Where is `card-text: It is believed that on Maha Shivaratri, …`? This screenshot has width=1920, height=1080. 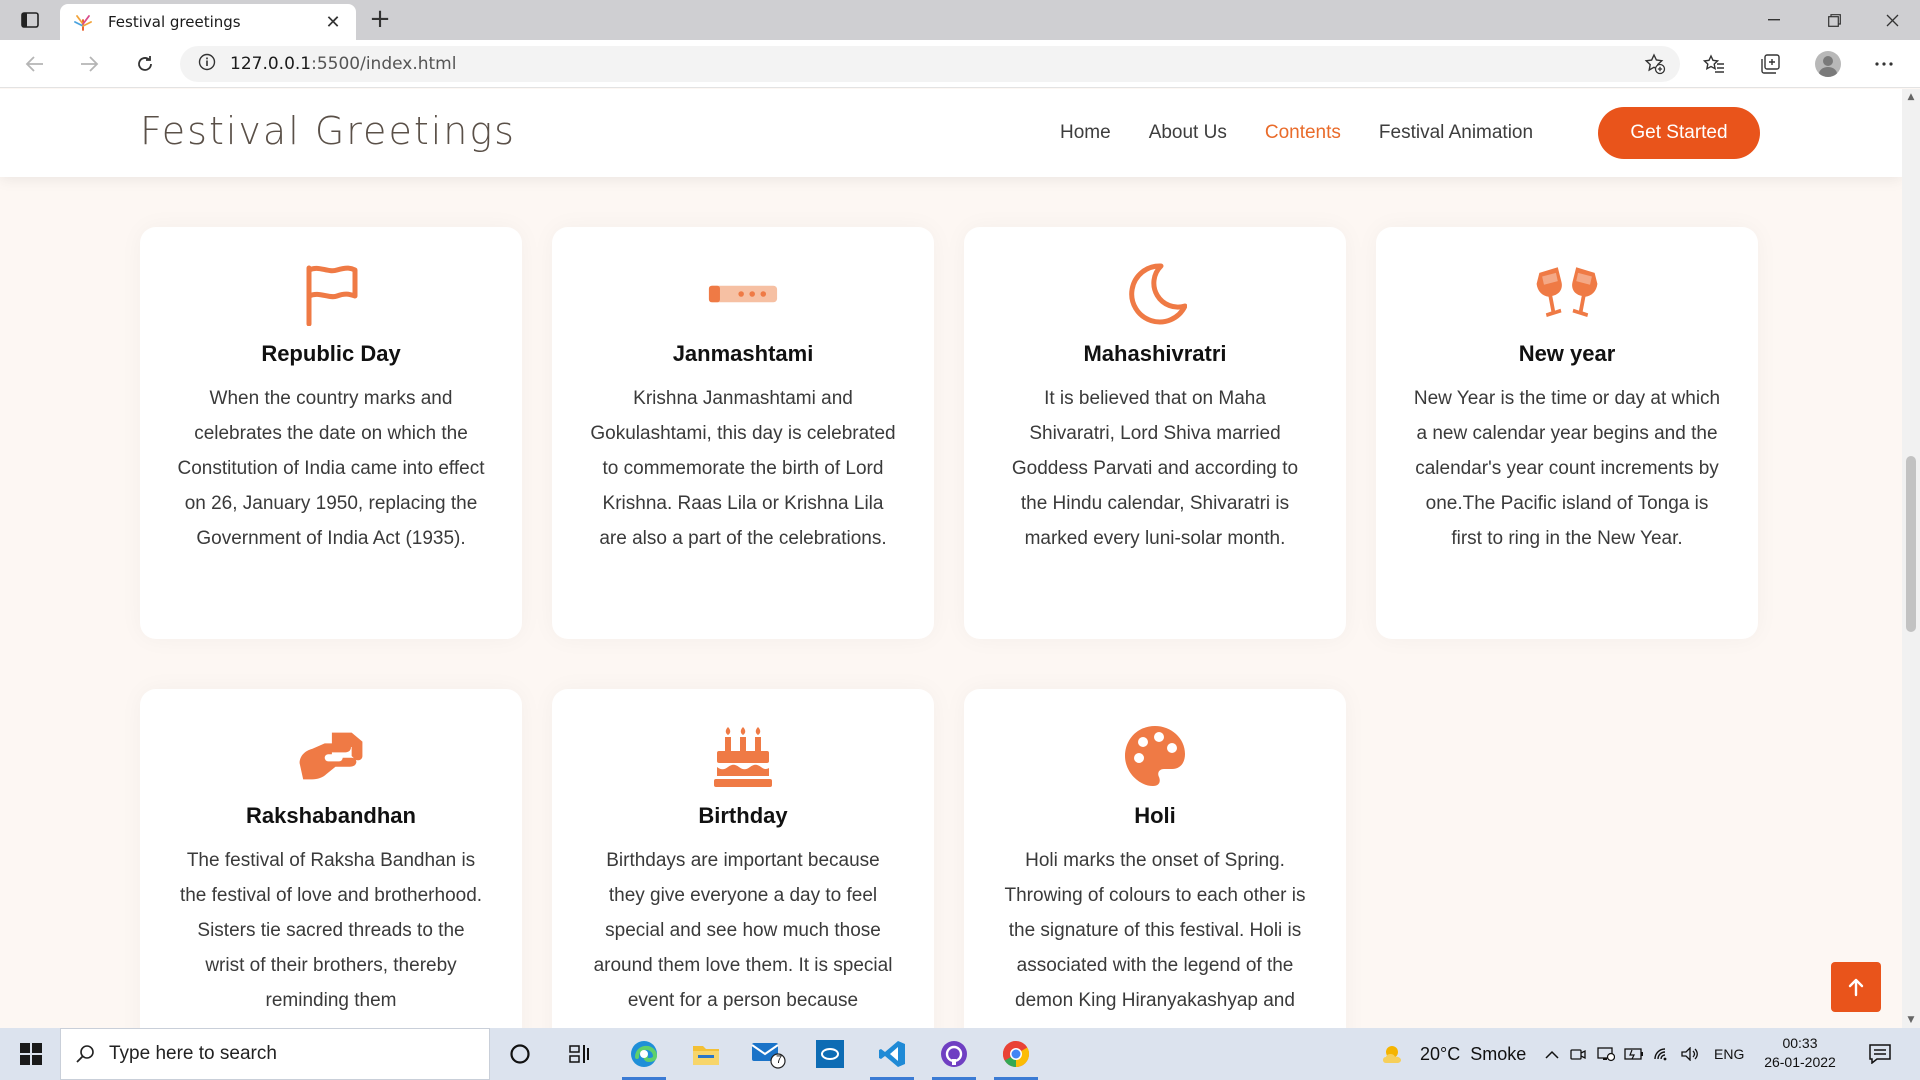 card-text: It is believed that on Maha Shivaratri, … is located at coordinates (1155, 468).